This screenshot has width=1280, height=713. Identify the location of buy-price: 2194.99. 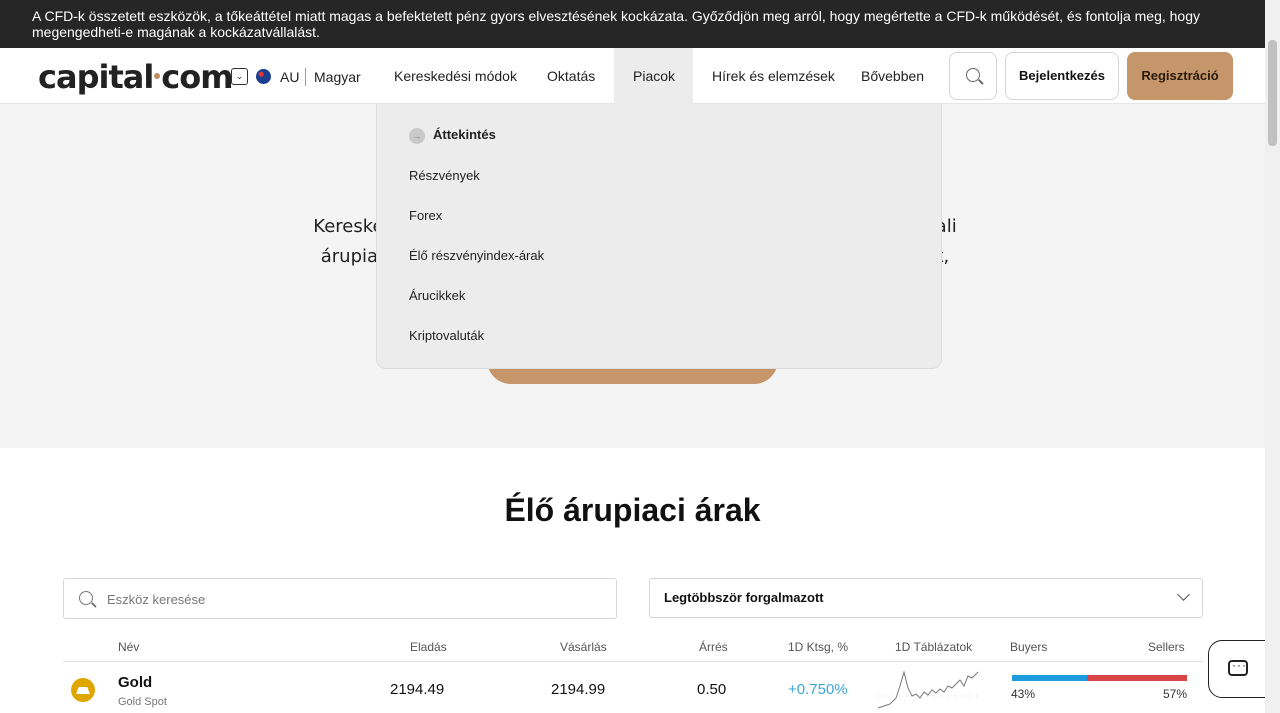
(578, 689).